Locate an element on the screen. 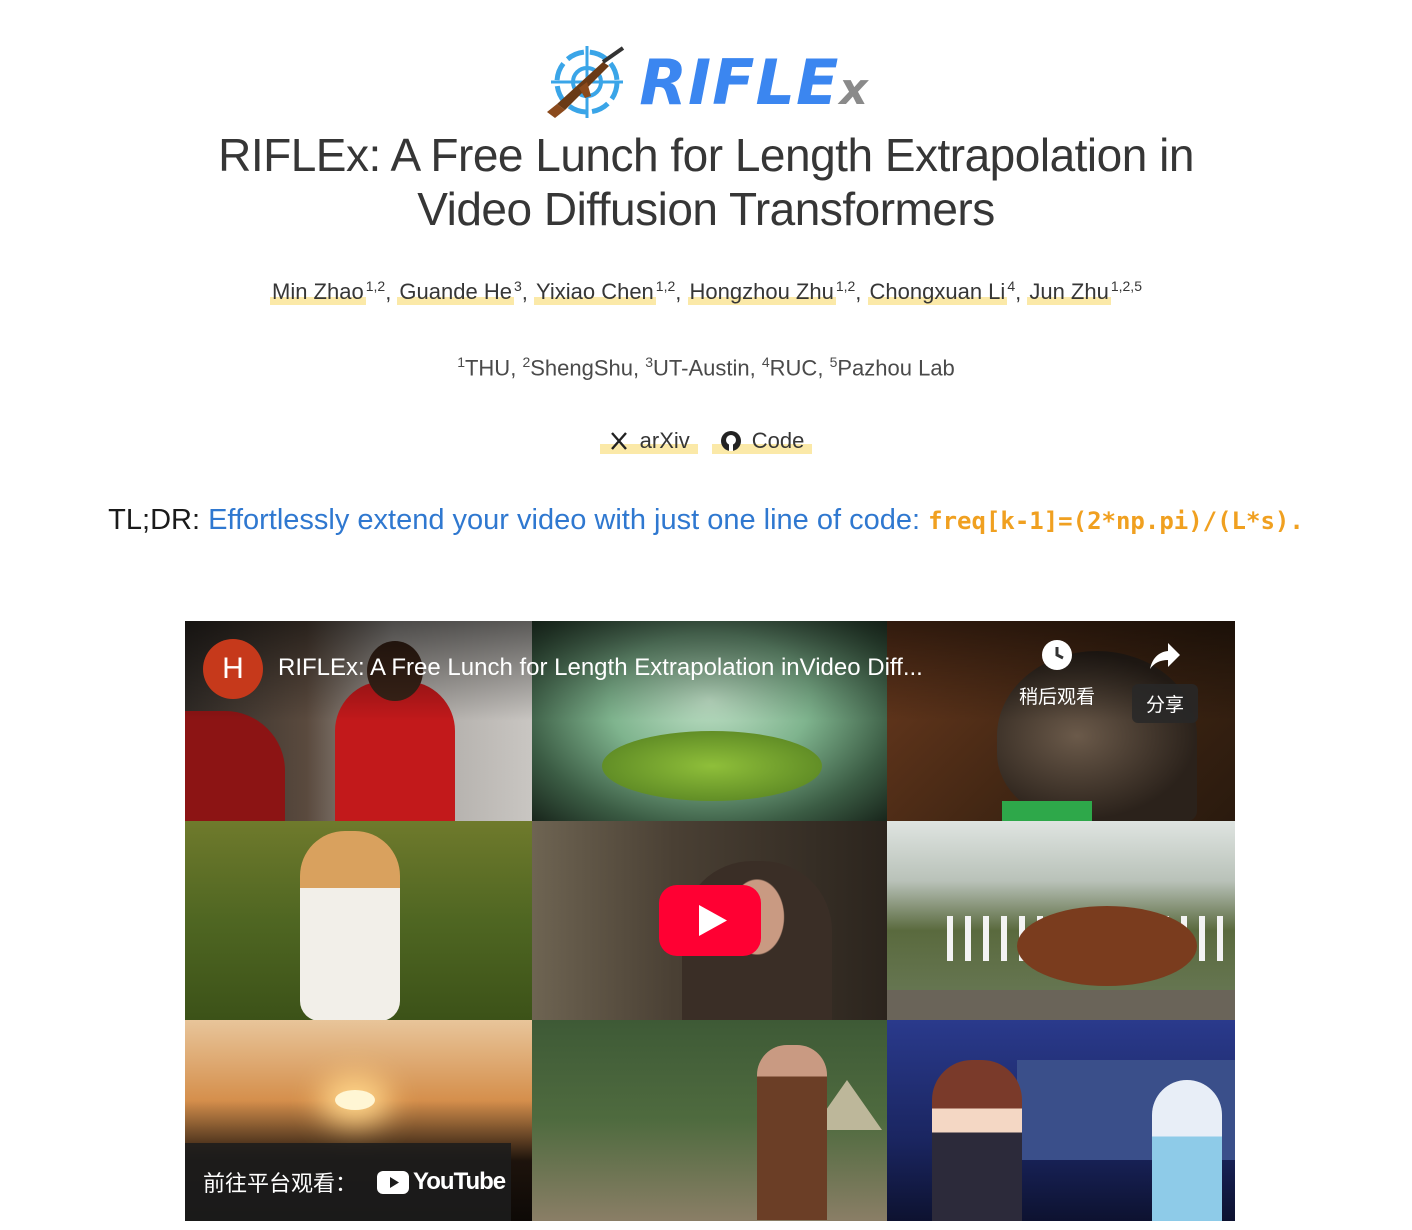 The image size is (1412, 1230). affiliation: RUC is located at coordinates (793, 368).